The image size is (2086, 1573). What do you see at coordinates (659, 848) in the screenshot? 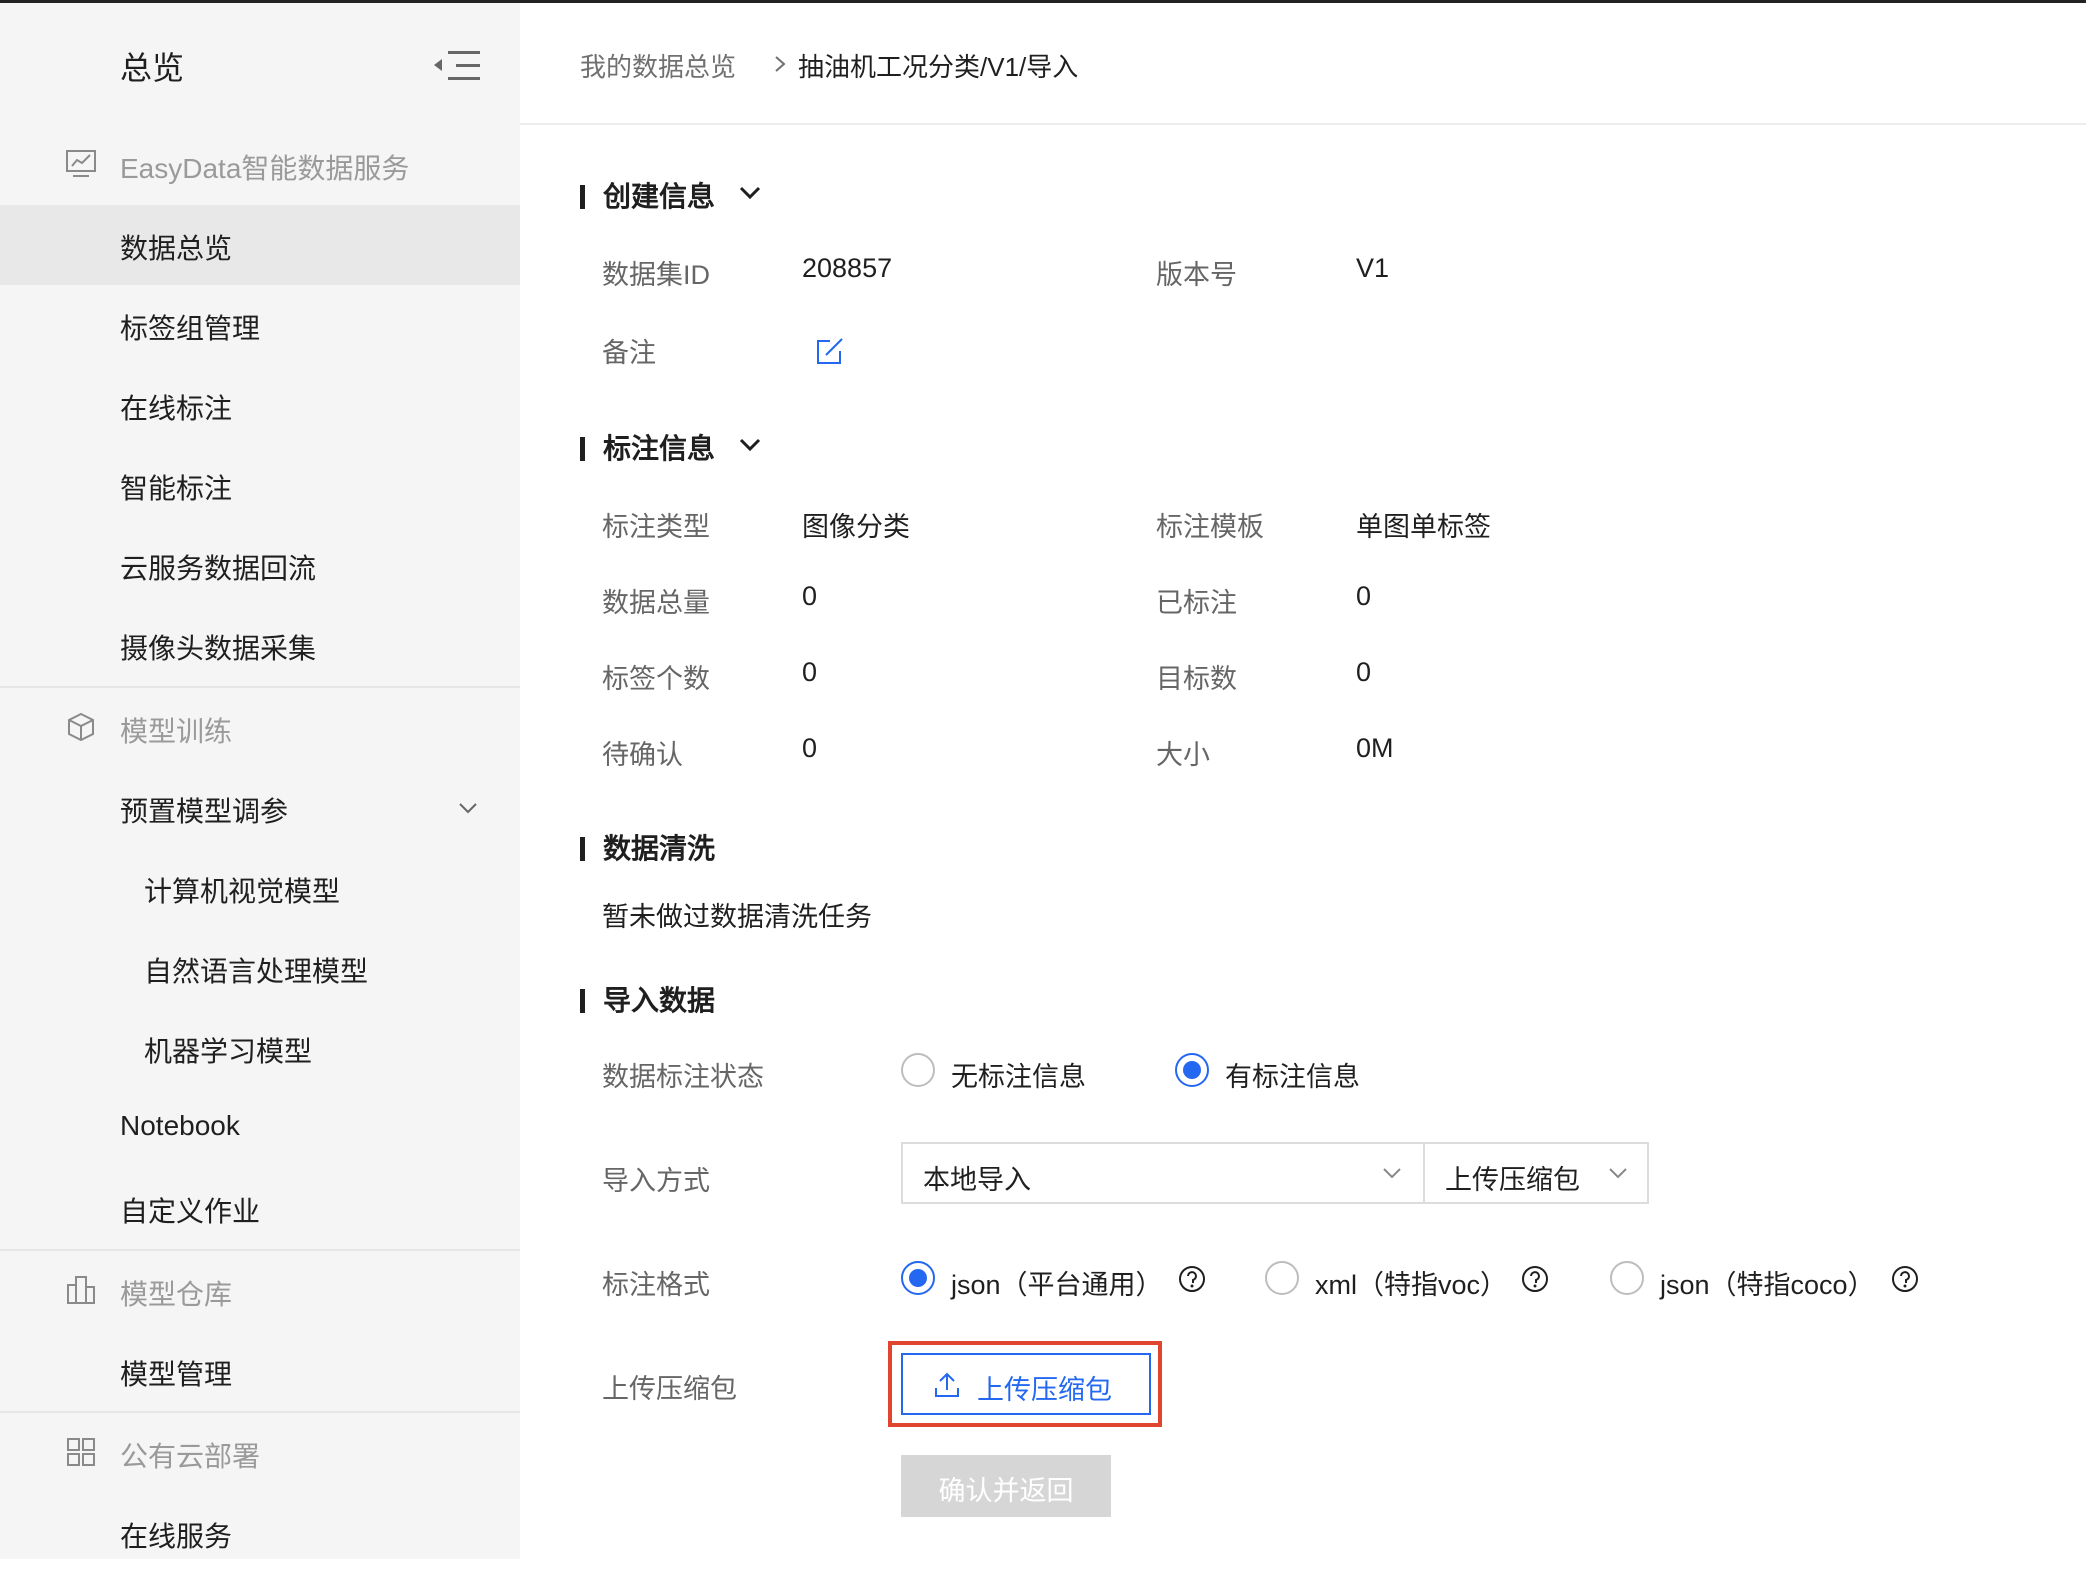
I see `section-title-text: 数据清洗` at bounding box center [659, 848].